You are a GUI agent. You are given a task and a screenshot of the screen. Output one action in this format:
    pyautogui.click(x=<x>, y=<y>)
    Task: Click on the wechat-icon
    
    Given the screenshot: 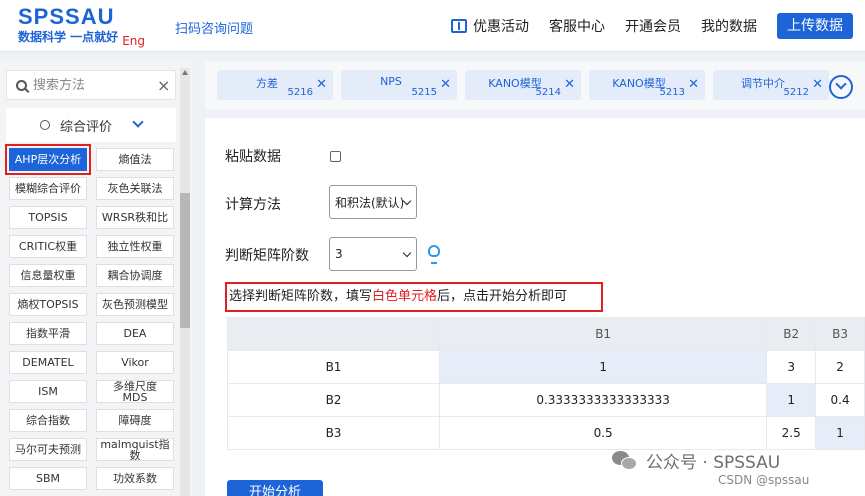 What is the action you would take?
    pyautogui.click(x=625, y=460)
    